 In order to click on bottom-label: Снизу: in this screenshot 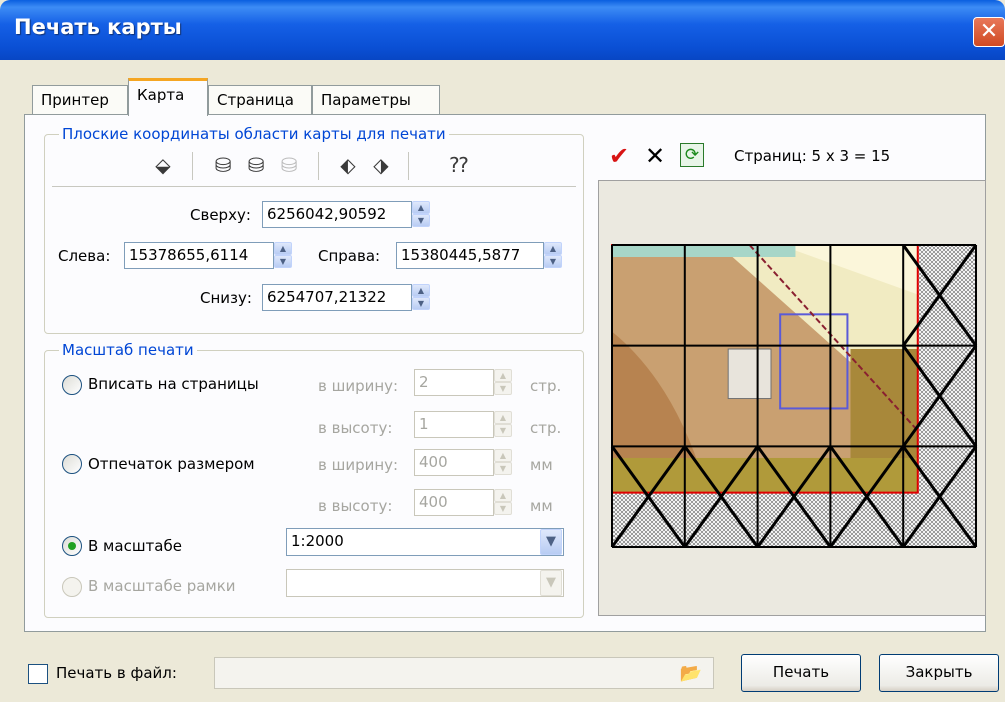, I will do `click(226, 298)`.